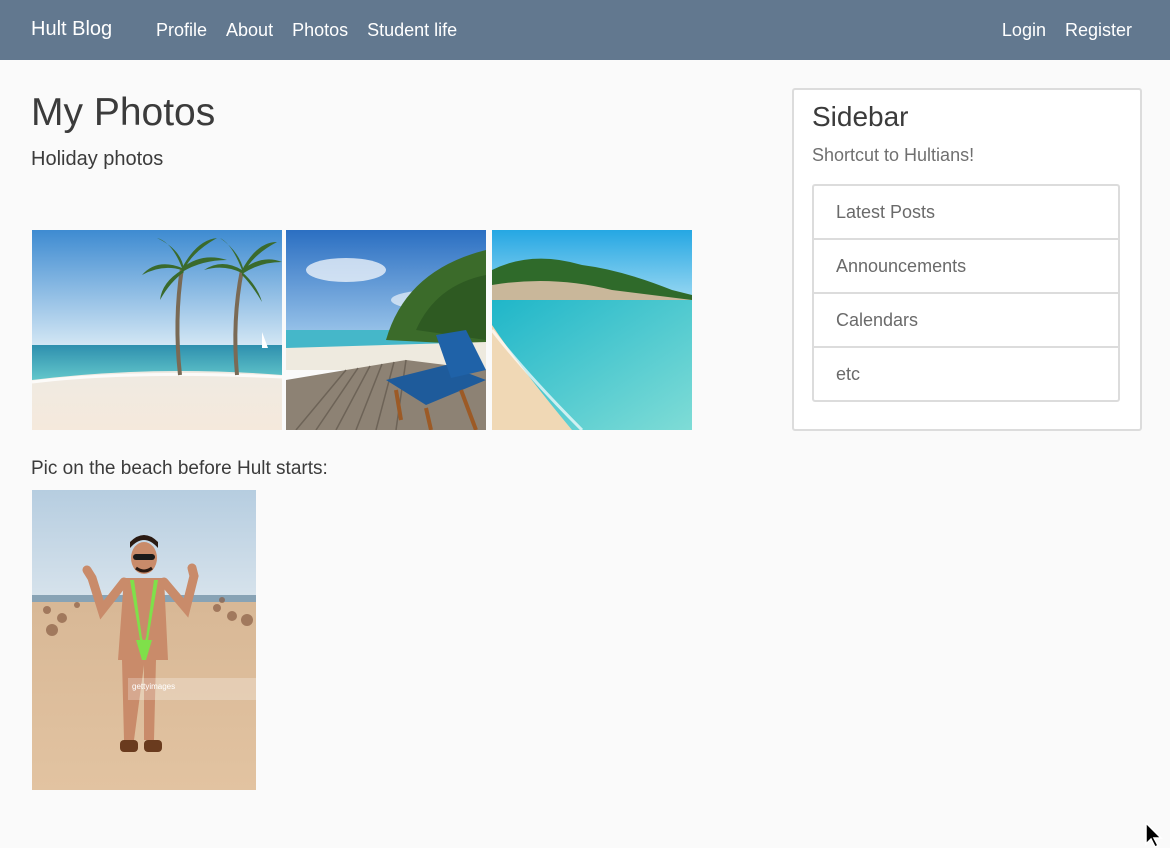 The height and width of the screenshot is (848, 1170). I want to click on login-link: Login, so click(1024, 30).